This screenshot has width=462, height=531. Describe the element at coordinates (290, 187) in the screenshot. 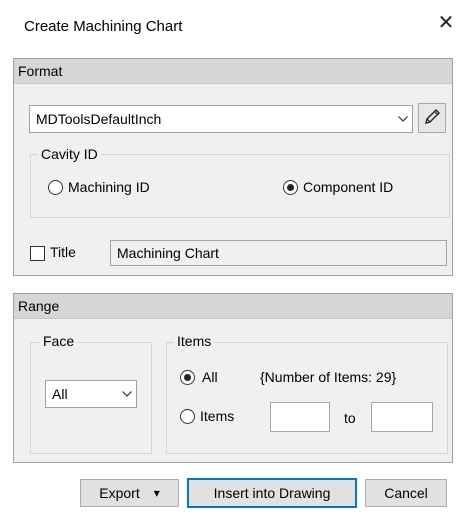

I see `component-id-radio` at that location.